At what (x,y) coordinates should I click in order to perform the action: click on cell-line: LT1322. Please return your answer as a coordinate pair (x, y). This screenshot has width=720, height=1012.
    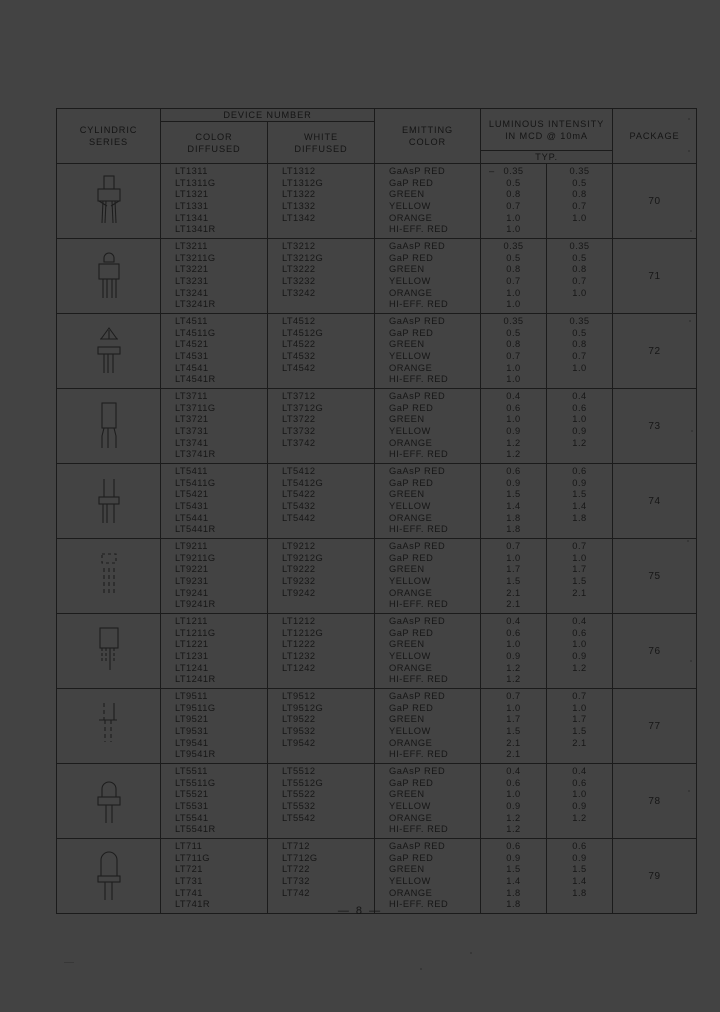
    Looking at the image, I should click on (299, 194).